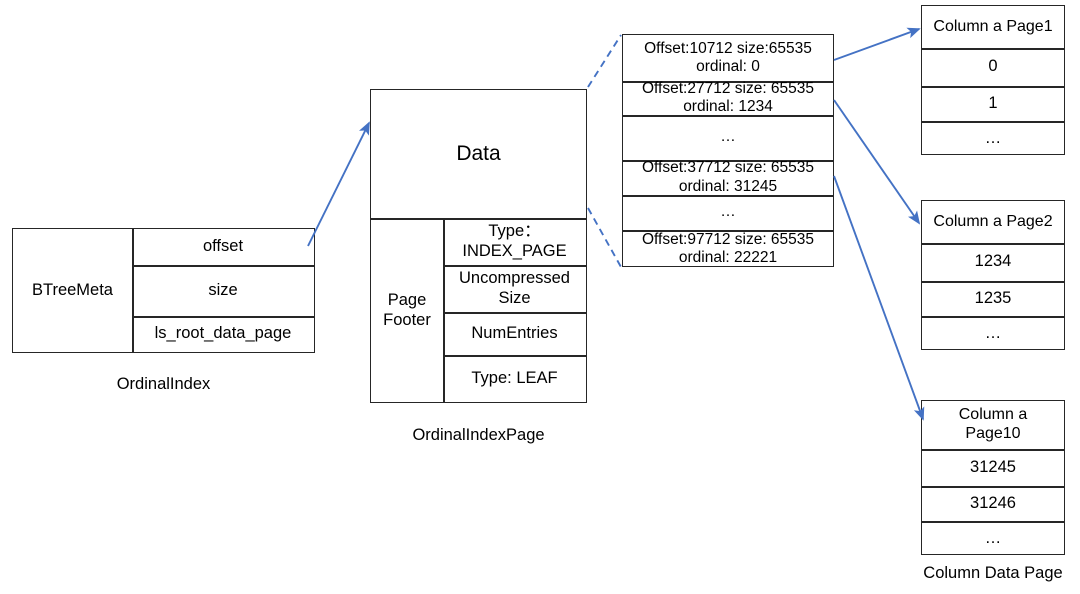 Image resolution: width=1080 pixels, height=594 pixels. Describe the element at coordinates (478, 435) in the screenshot. I see `ordinal-index-page-caption: OrdinalIndexPage` at that location.